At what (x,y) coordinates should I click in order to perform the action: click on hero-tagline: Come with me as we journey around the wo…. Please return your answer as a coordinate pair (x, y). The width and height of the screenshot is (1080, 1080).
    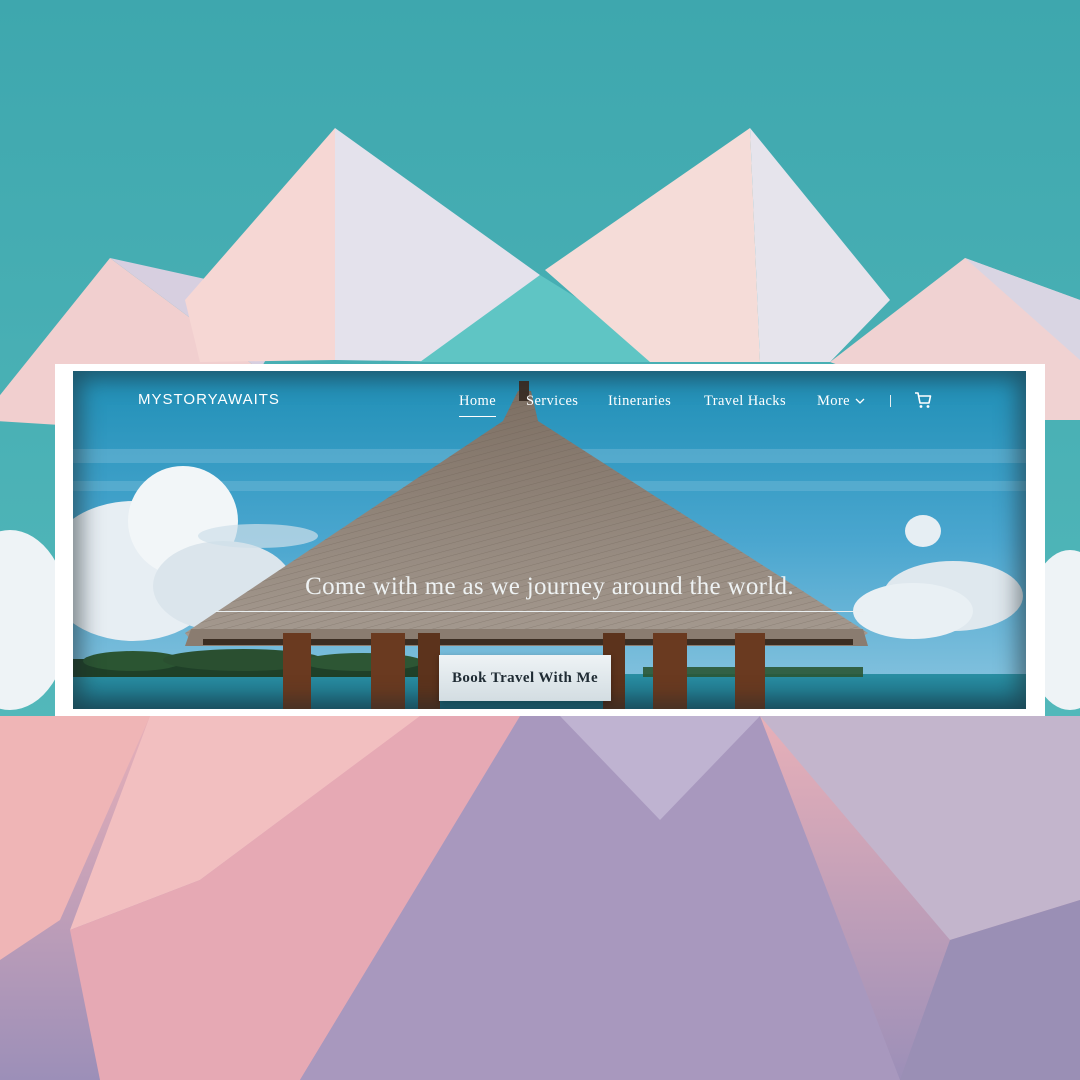
    Looking at the image, I should click on (549, 586).